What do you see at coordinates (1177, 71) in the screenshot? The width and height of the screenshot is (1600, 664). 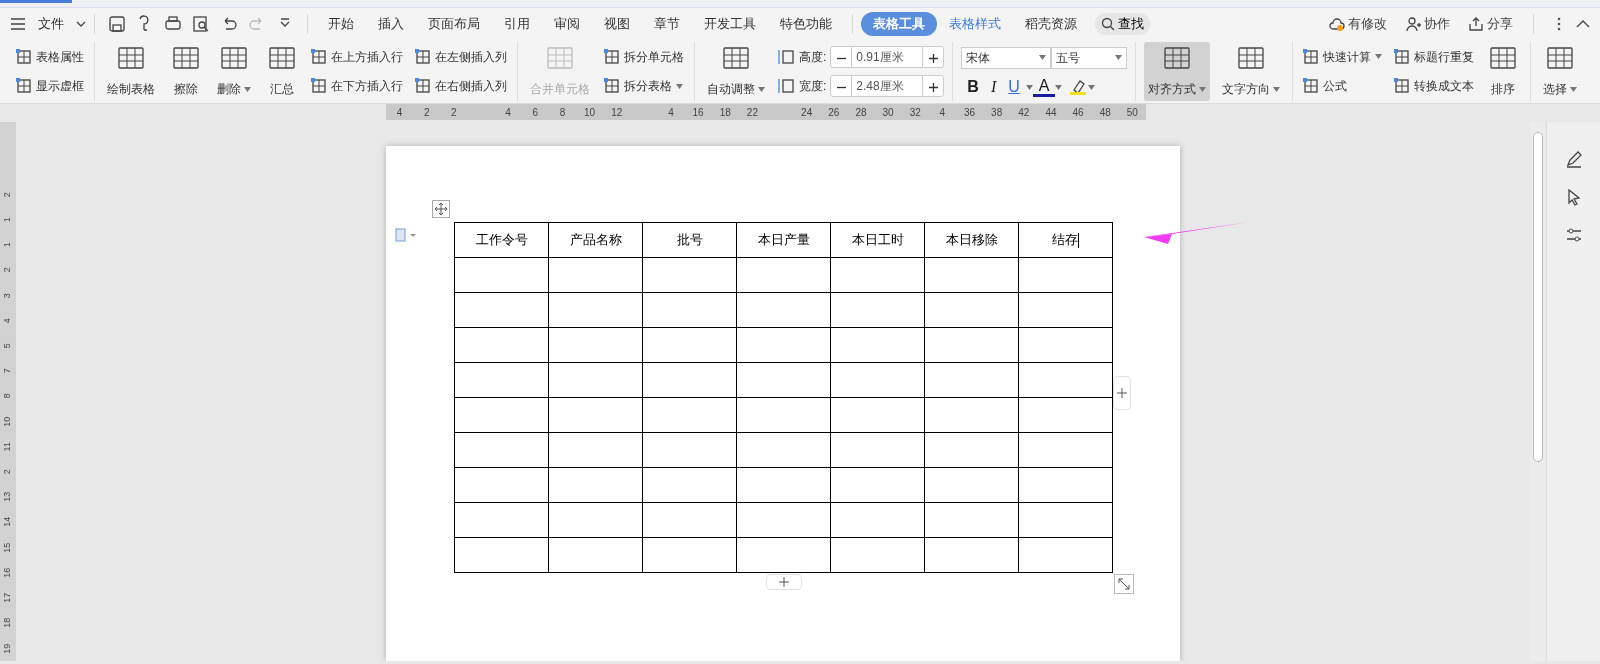 I see `ribbon-button: 对齐方式` at bounding box center [1177, 71].